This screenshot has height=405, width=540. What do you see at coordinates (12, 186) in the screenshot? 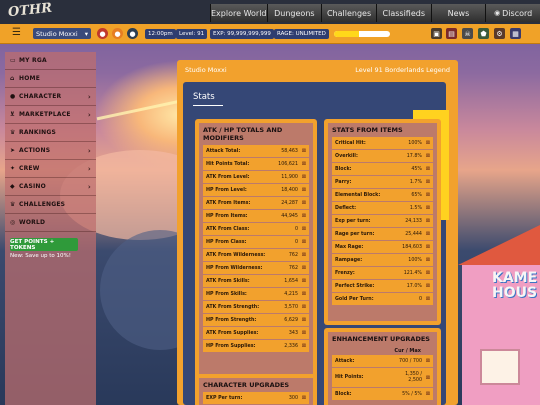
I see `casino-icon: ◆` at bounding box center [12, 186].